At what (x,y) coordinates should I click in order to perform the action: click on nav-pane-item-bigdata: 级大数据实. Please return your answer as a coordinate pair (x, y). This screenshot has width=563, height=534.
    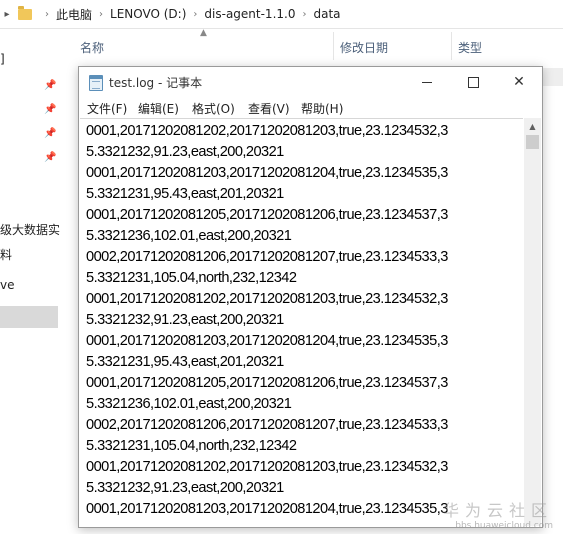
    Looking at the image, I should click on (30, 229).